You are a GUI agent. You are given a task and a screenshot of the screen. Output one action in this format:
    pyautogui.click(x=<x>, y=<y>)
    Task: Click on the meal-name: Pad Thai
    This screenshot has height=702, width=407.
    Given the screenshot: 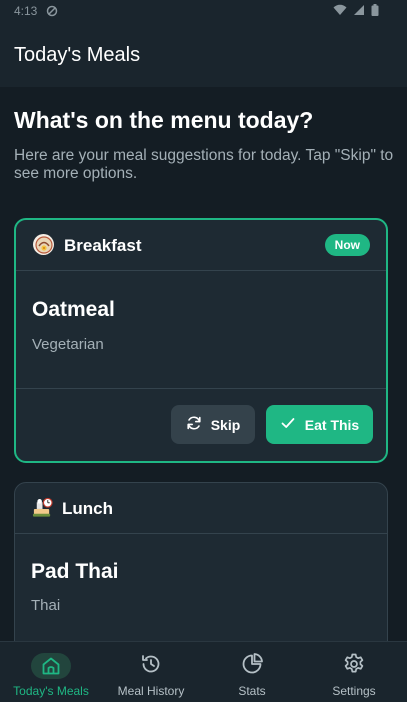 What is the action you would take?
    pyautogui.click(x=75, y=571)
    